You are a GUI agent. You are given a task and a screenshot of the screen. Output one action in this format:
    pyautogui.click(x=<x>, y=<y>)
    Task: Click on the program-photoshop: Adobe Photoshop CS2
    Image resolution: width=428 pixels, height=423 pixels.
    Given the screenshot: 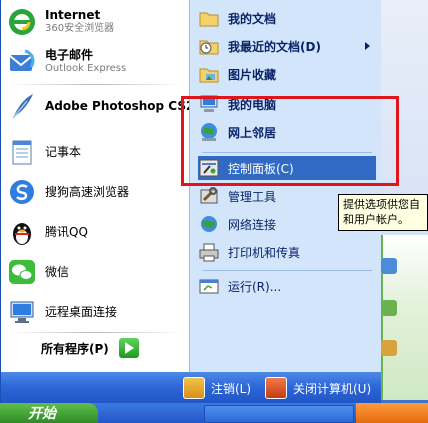 What is the action you would take?
    pyautogui.click(x=100, y=106)
    